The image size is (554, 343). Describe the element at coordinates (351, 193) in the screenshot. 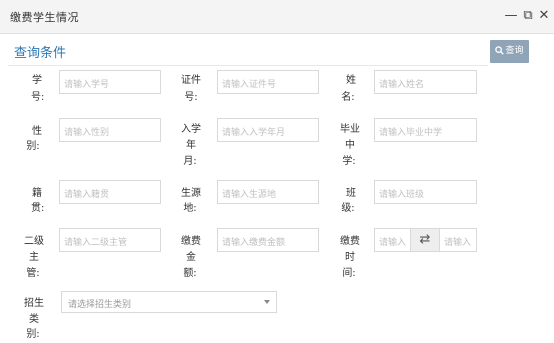

I see `class-label-1: 班` at that location.